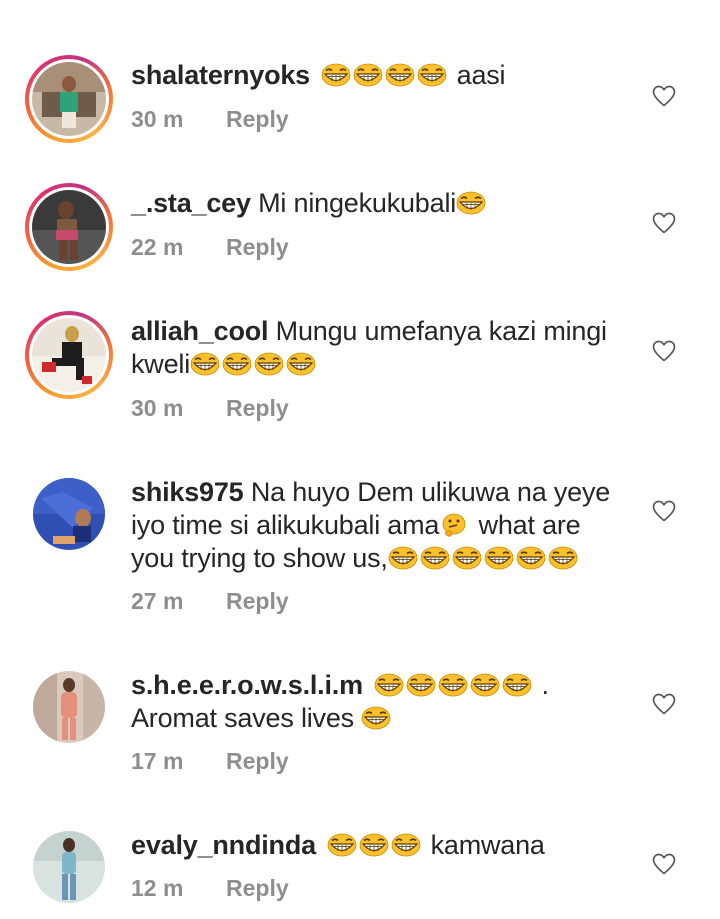 The image size is (720, 919). I want to click on comment-body: Mungu umefanya kazi mingi, so click(441, 331).